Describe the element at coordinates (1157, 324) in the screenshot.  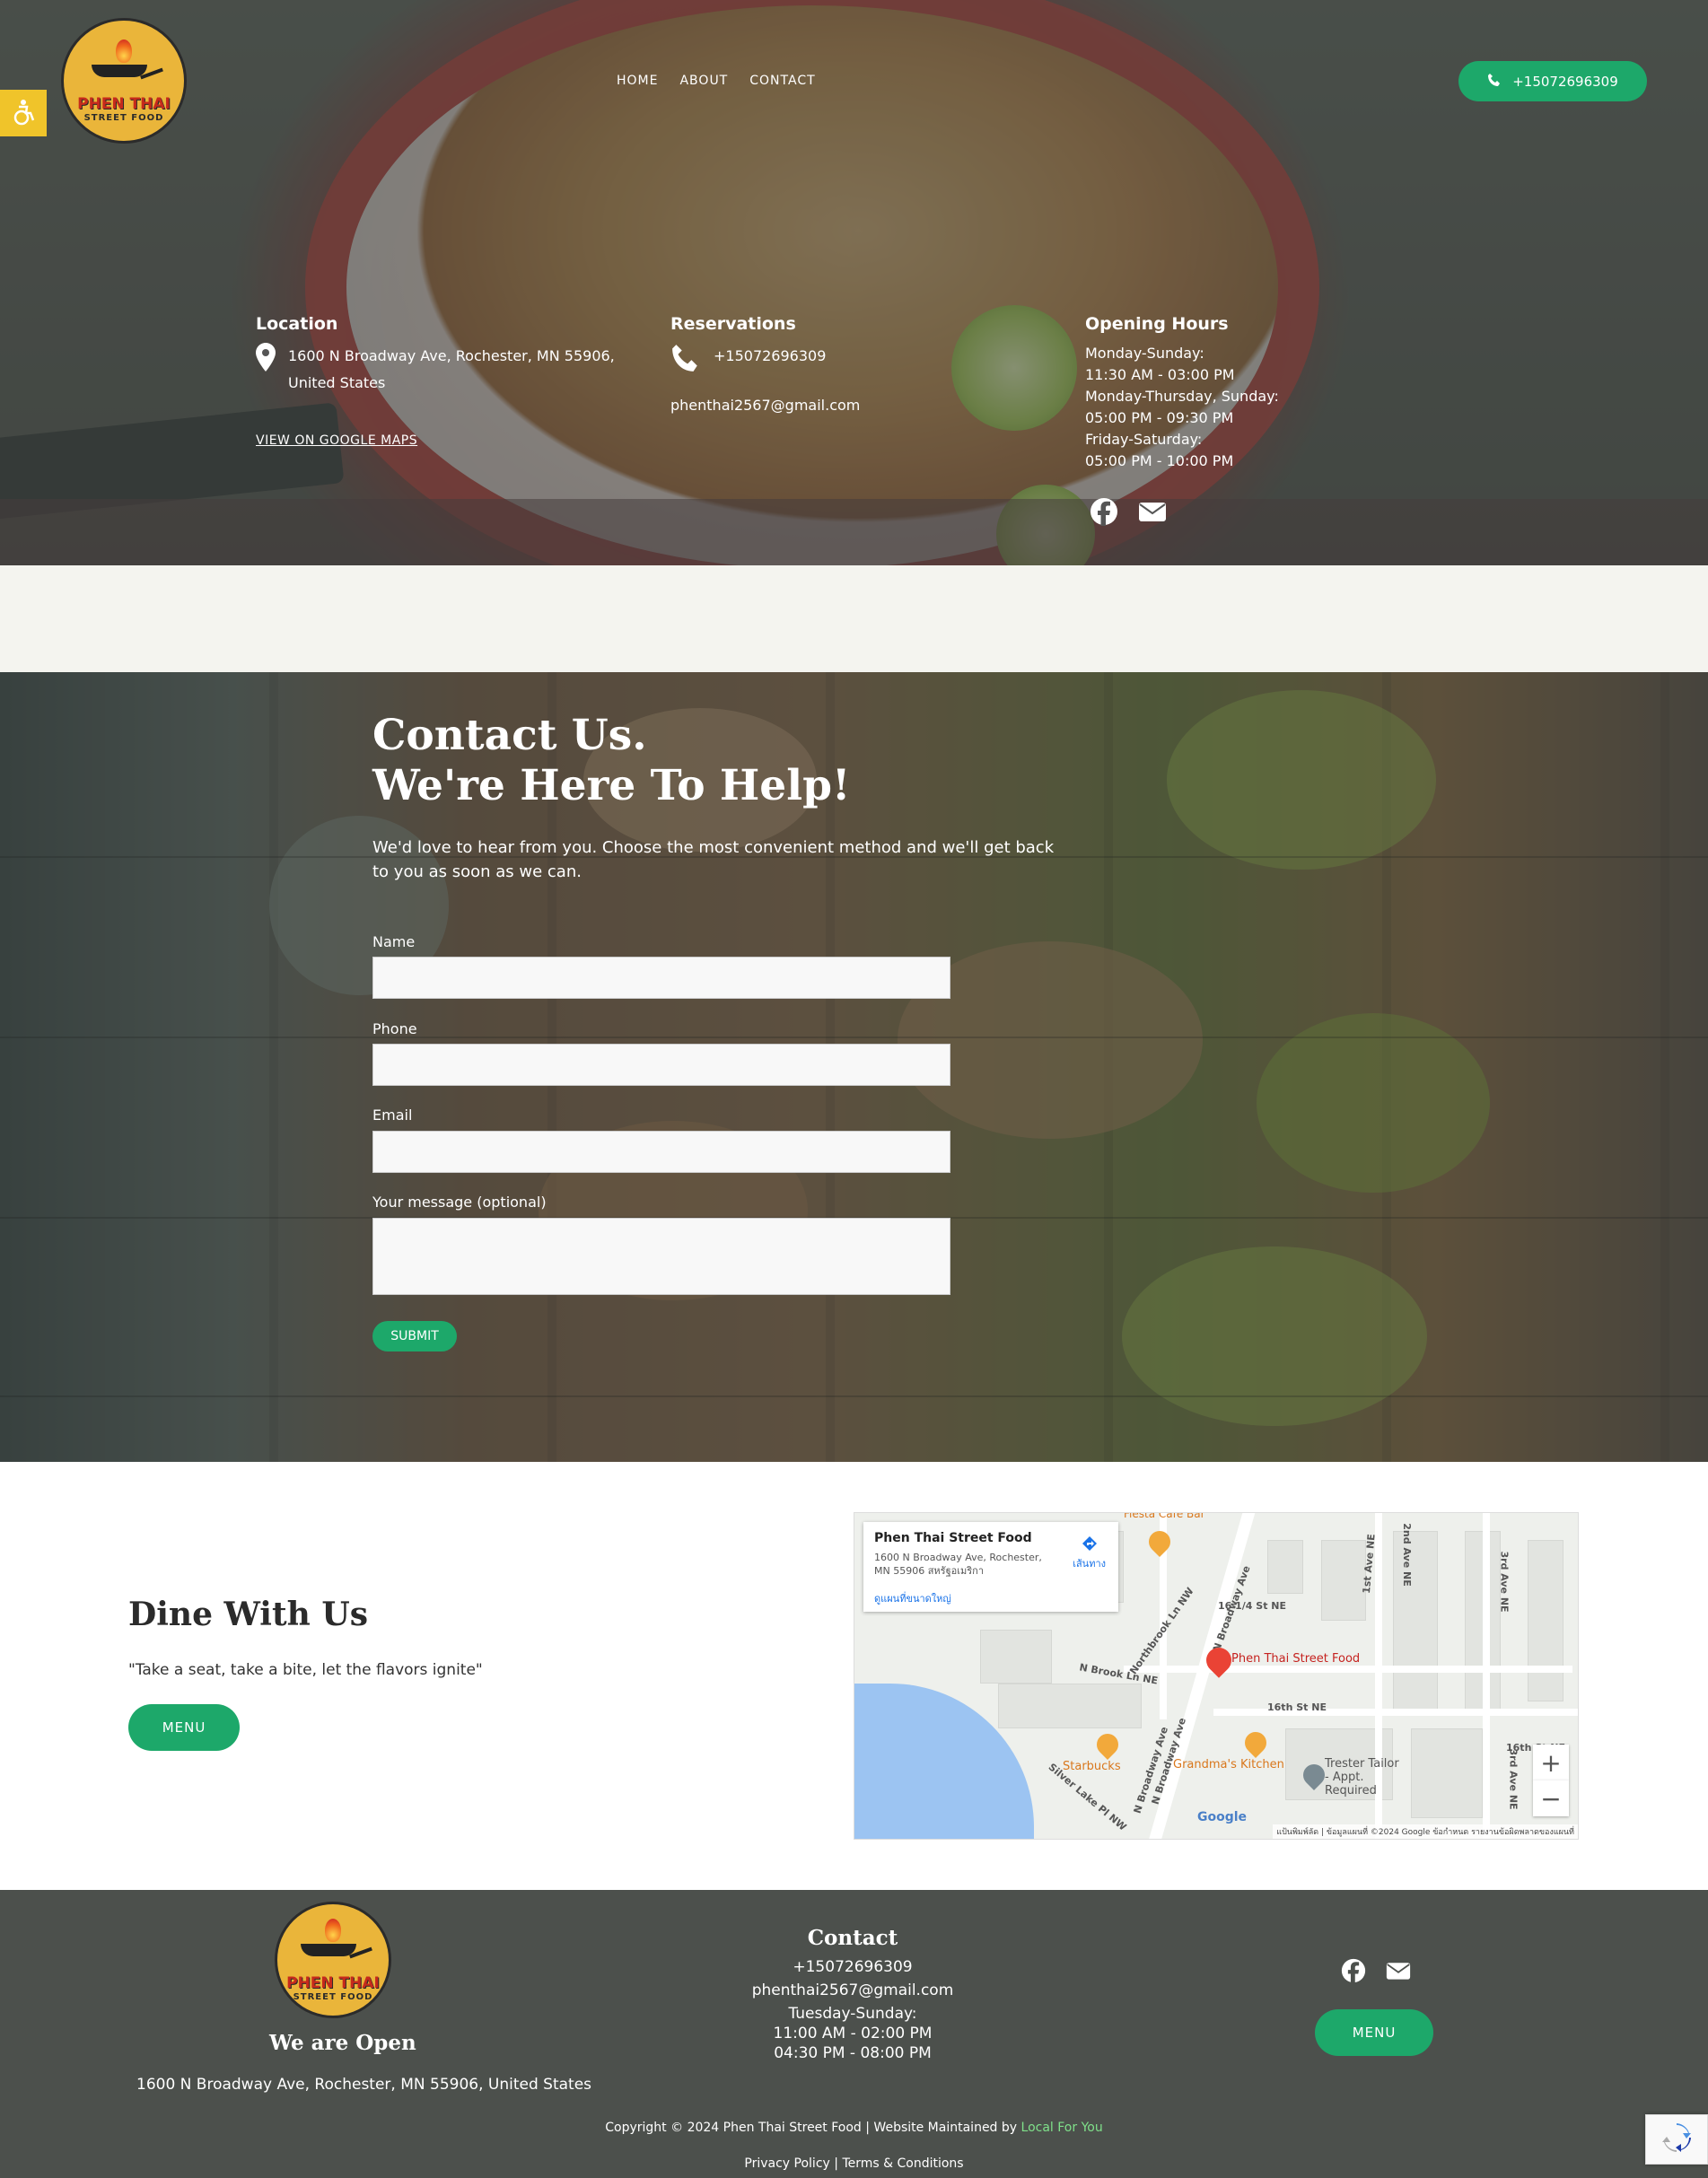
I see `hours-heading: Opening Hours` at that location.